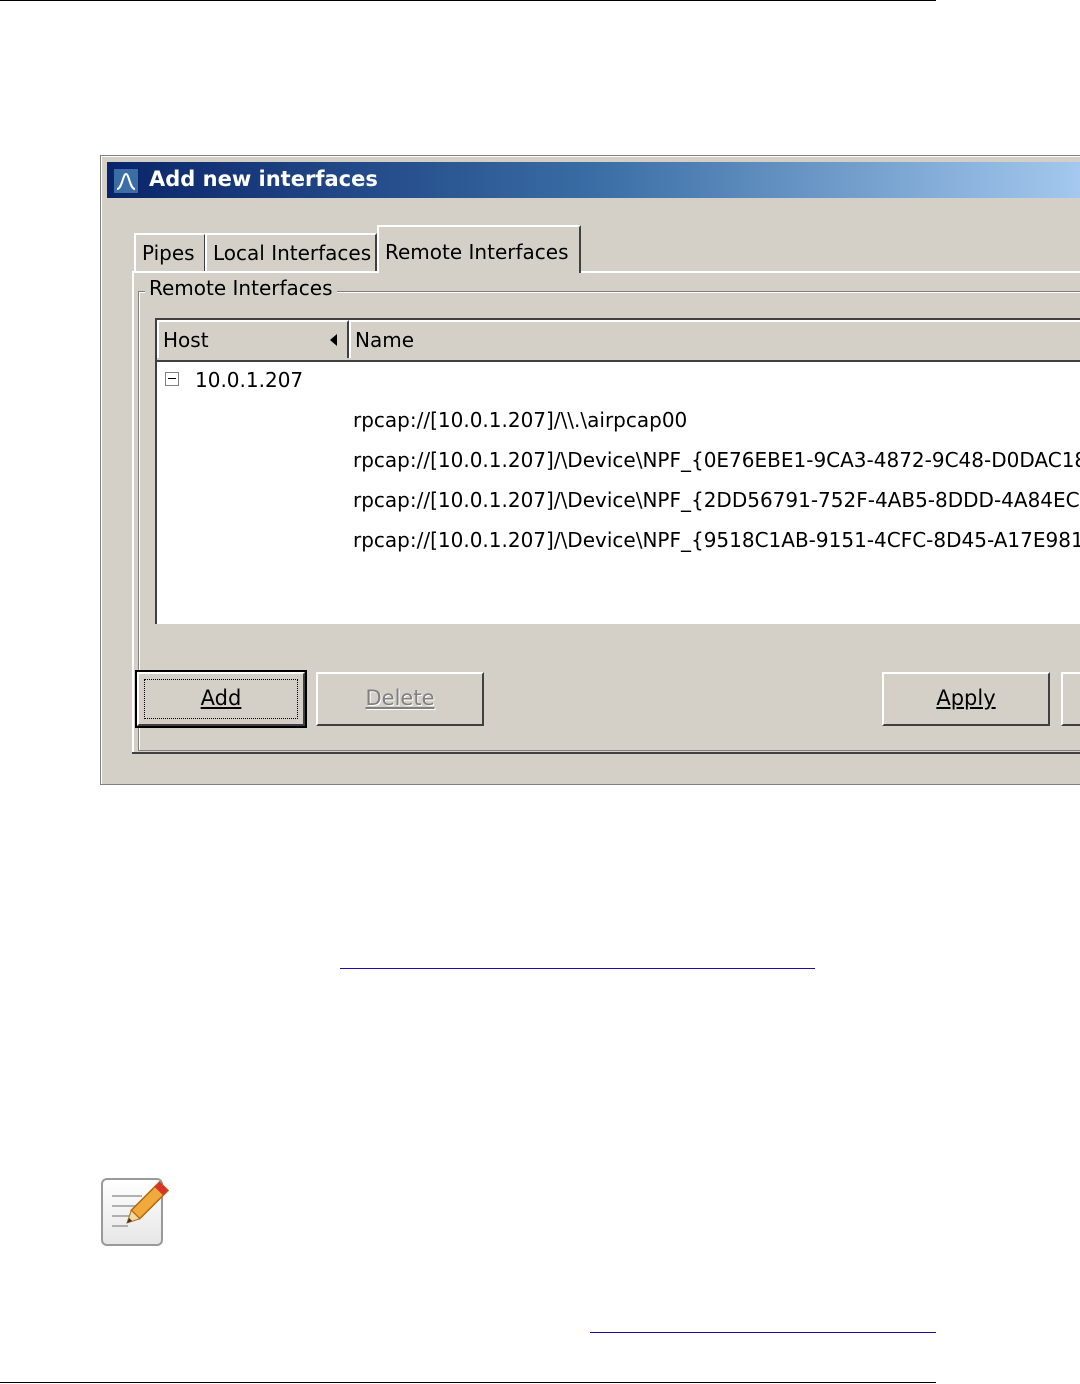 The height and width of the screenshot is (1384, 1080). What do you see at coordinates (135, 1212) in the screenshot?
I see `notepad-pencil-icon` at bounding box center [135, 1212].